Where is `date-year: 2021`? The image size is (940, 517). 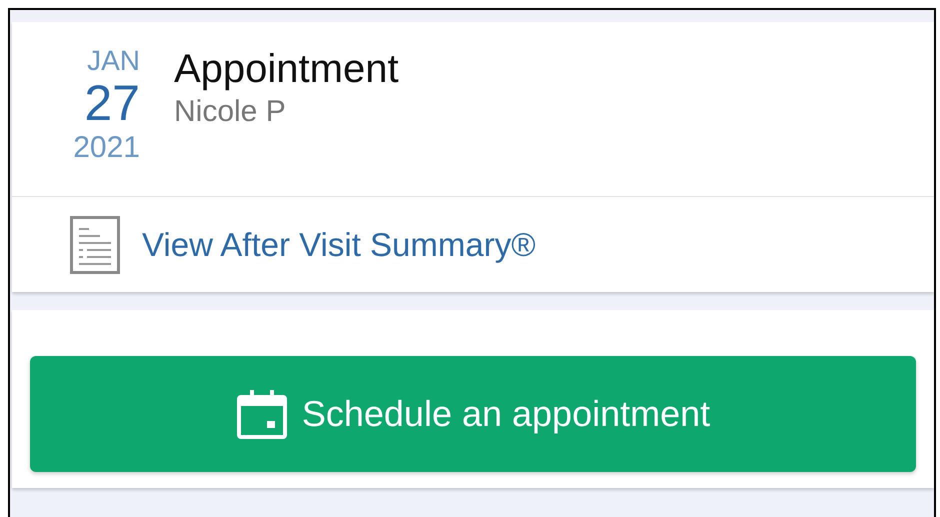 date-year: 2021 is located at coordinates (106, 148).